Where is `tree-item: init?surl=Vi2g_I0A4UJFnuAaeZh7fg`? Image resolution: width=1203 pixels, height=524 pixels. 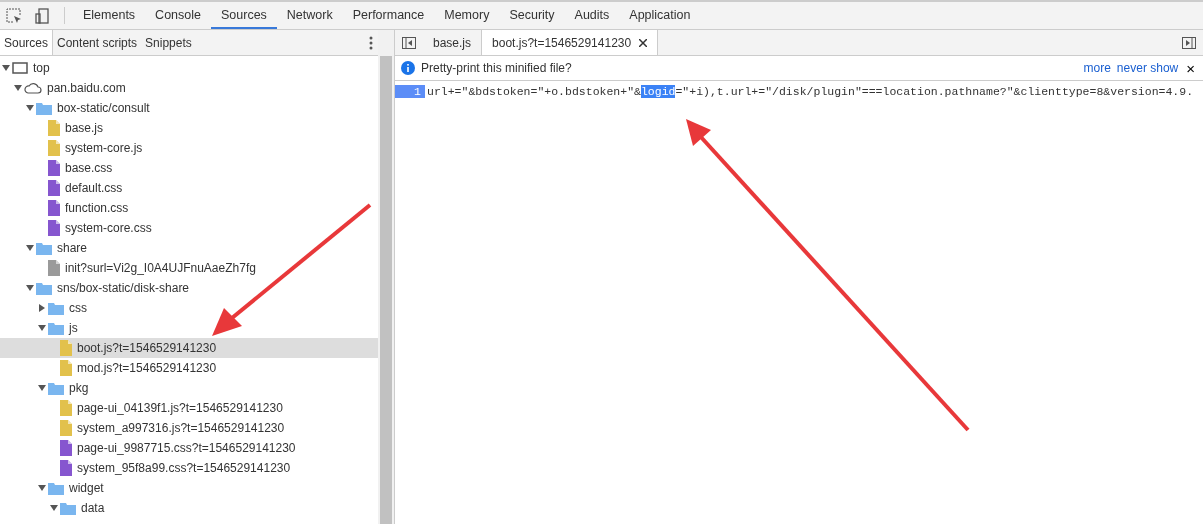 tree-item: init?surl=Vi2g_I0A4UJFnuAaeZh7fg is located at coordinates (189, 268).